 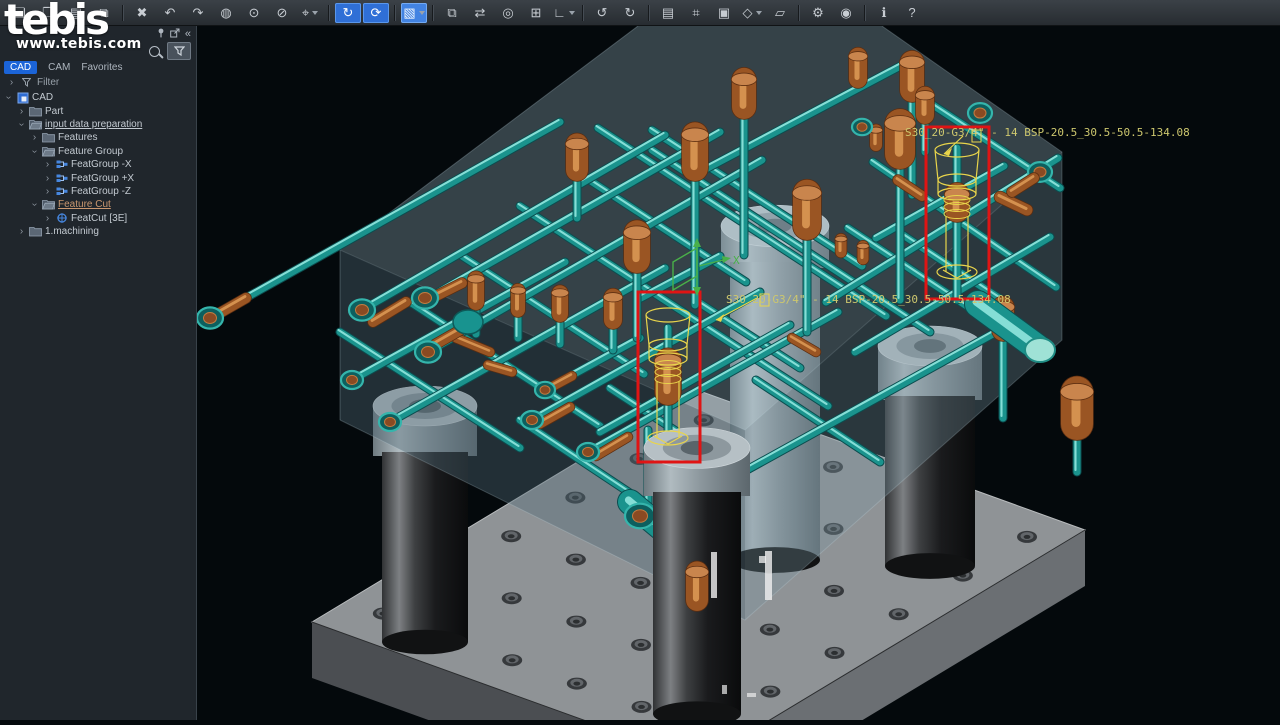 I want to click on tree-item-featgroup-x: › FeatGroup -X, so click(x=98, y=164).